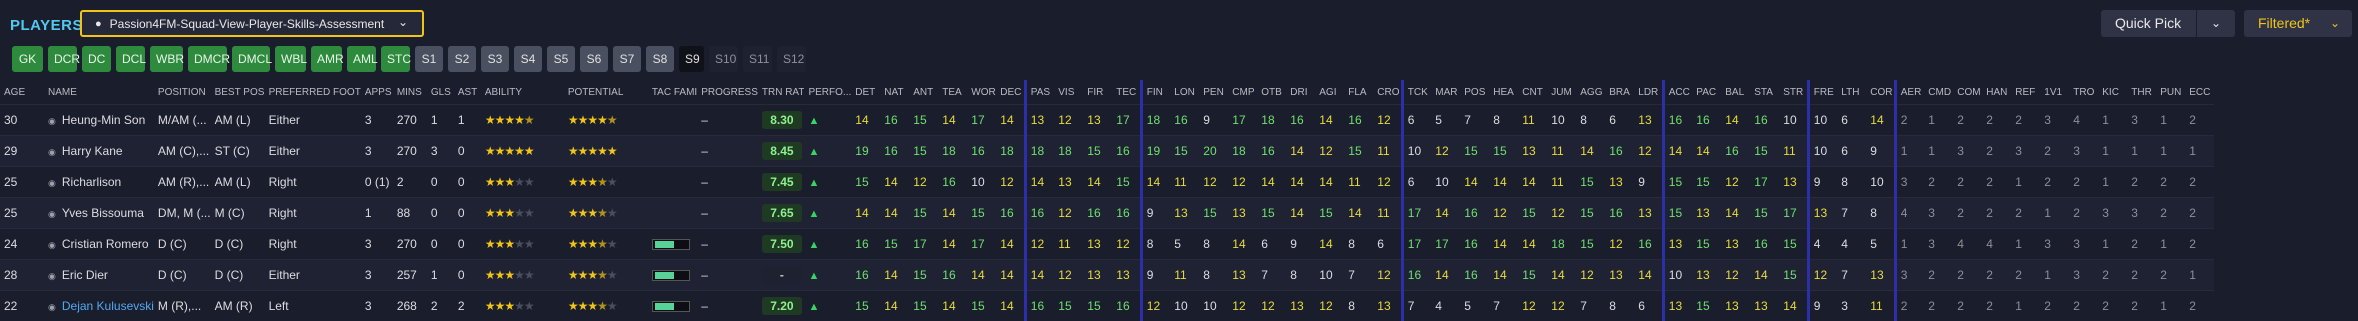  Describe the element at coordinates (791, 59) in the screenshot. I see `position-button-s12: S12` at that location.